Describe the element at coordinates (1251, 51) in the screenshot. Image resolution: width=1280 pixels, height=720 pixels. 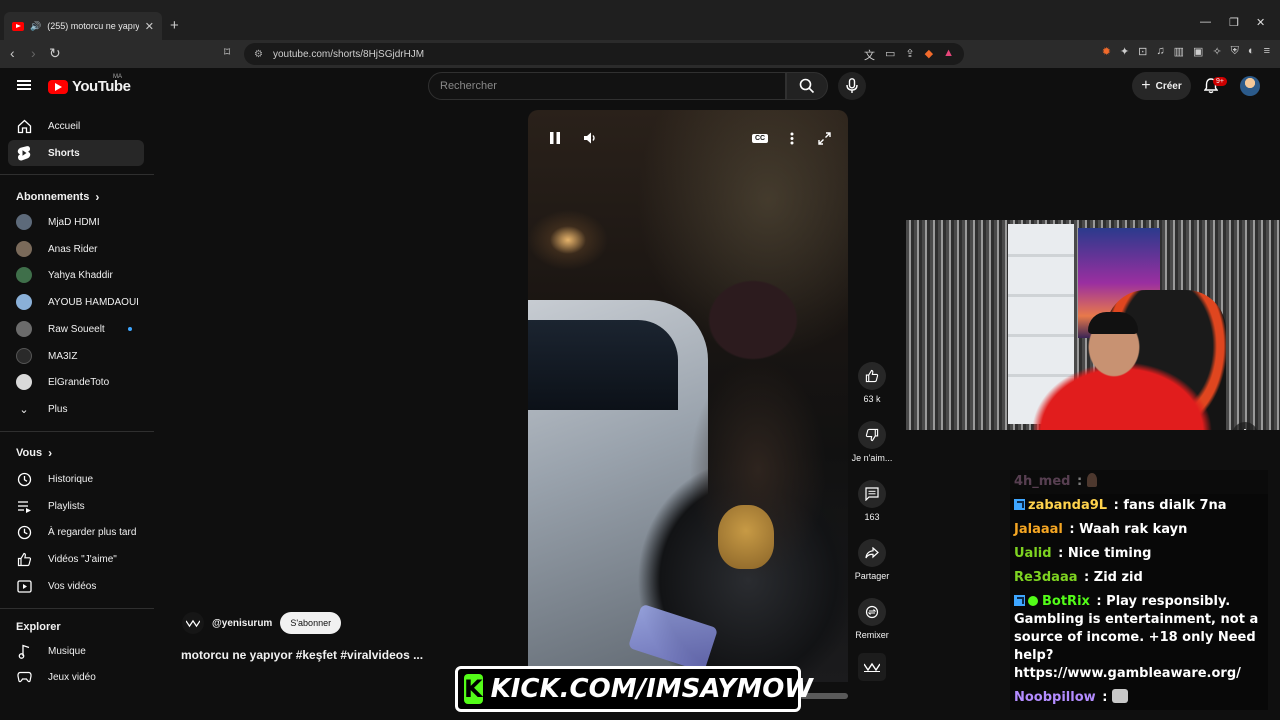
I see `profile-icon: ◐` at that location.